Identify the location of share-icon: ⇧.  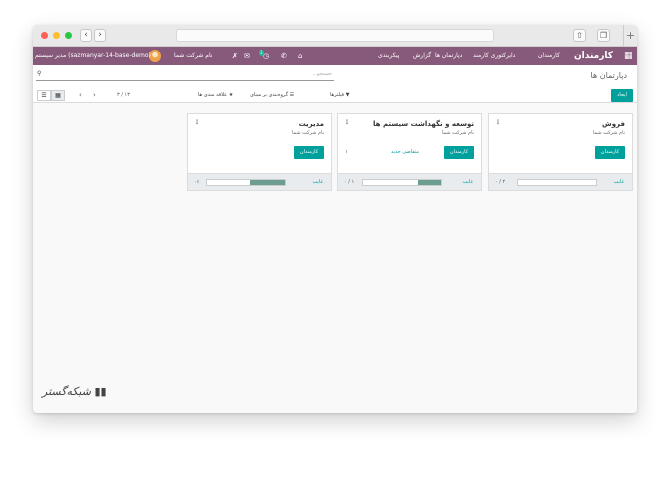
(579, 35).